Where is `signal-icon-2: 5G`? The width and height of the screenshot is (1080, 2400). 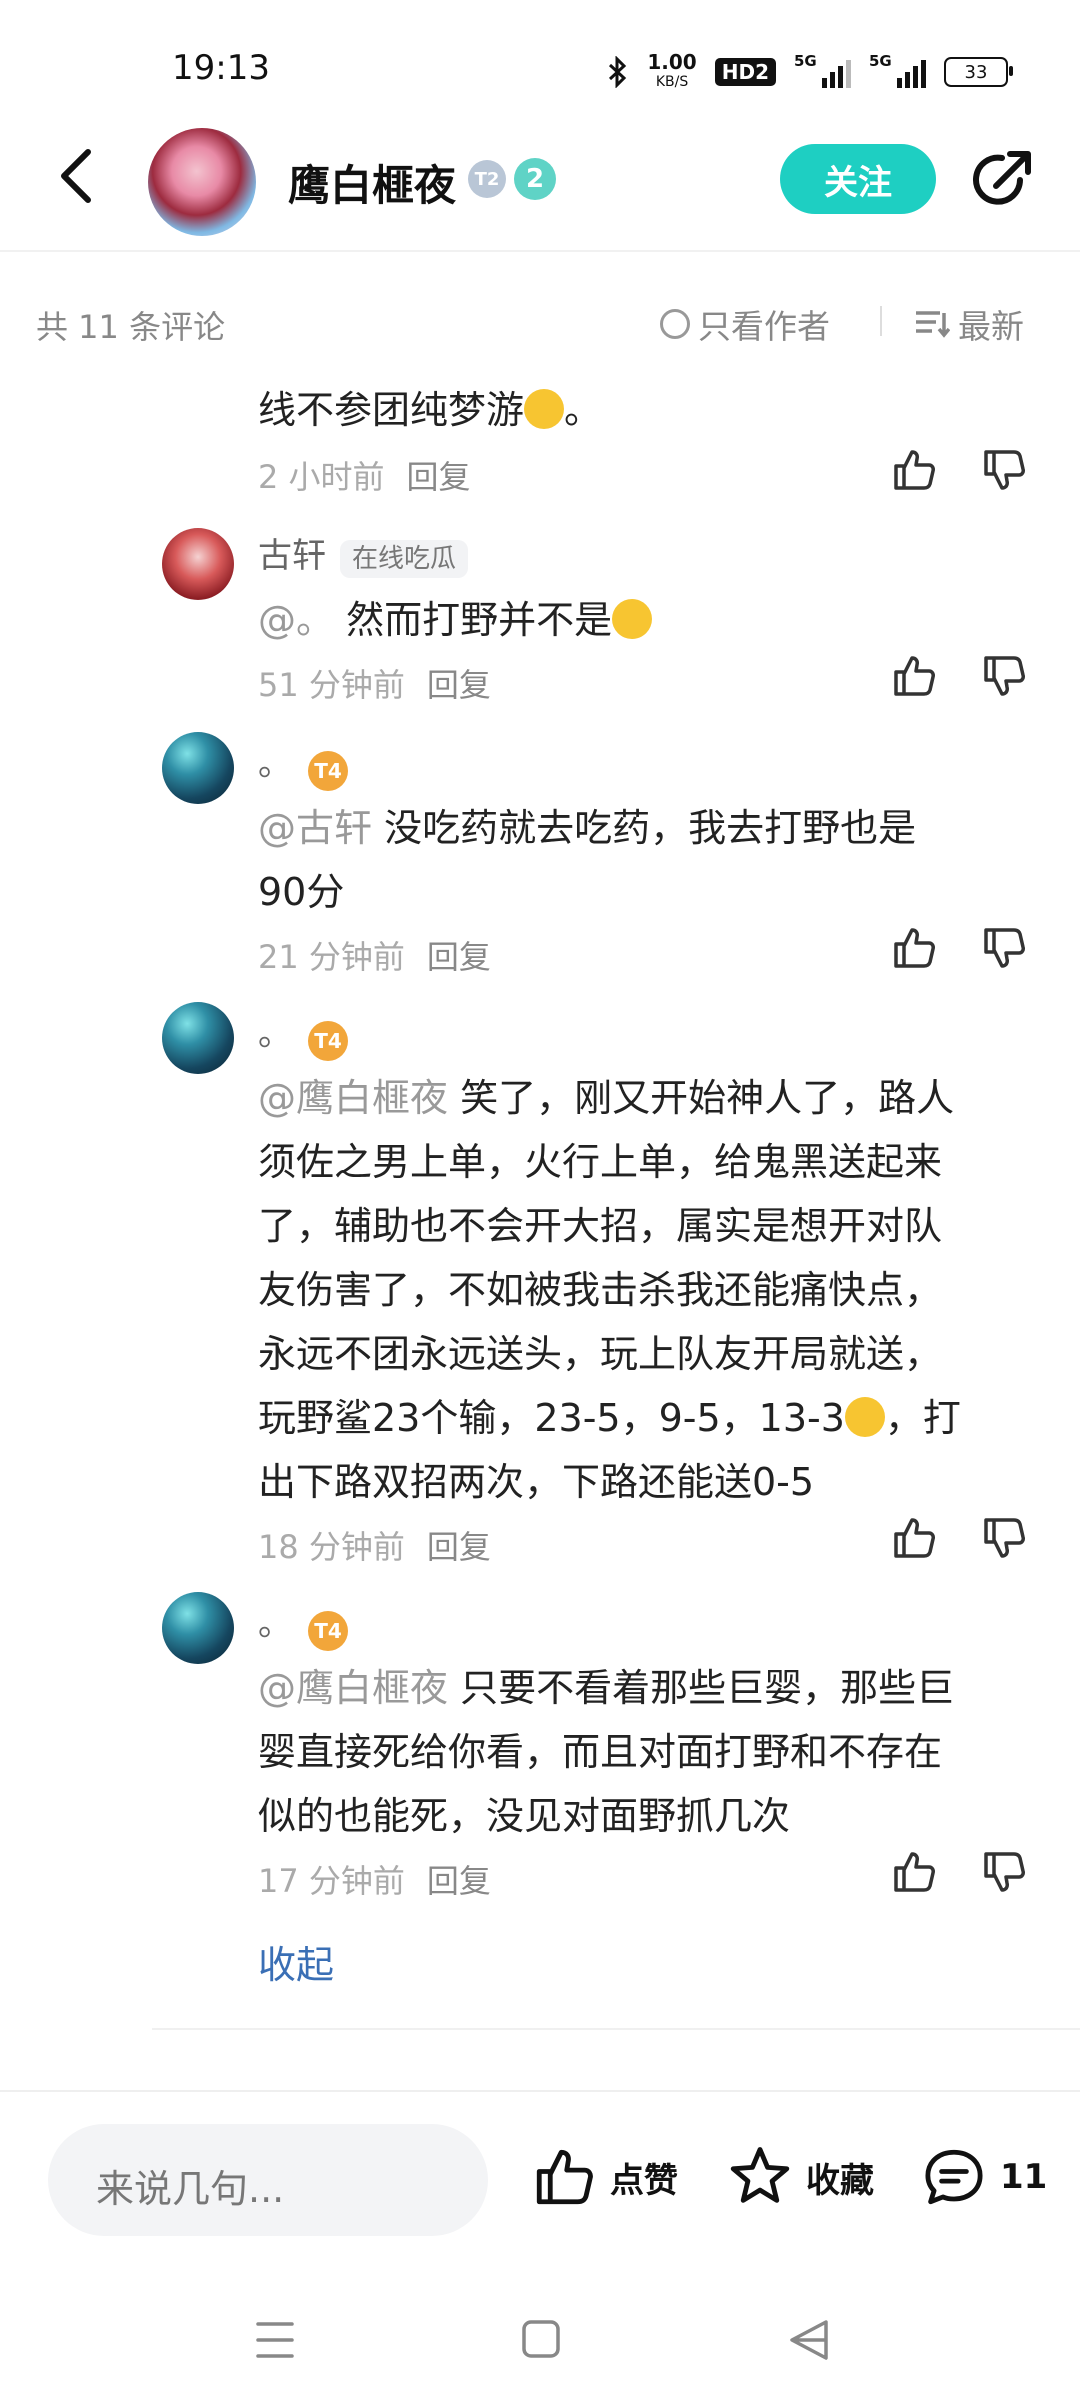 signal-icon-2: 5G is located at coordinates (897, 70).